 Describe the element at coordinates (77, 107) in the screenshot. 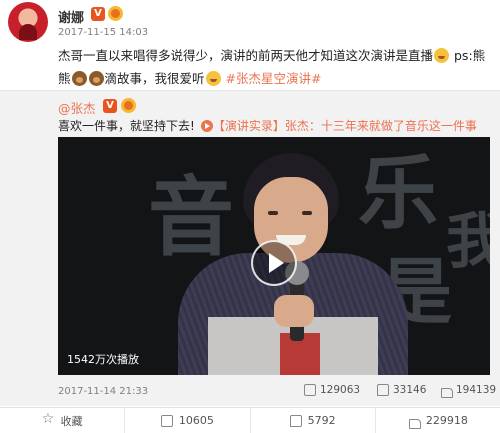

I see `repost-author: @张杰` at that location.